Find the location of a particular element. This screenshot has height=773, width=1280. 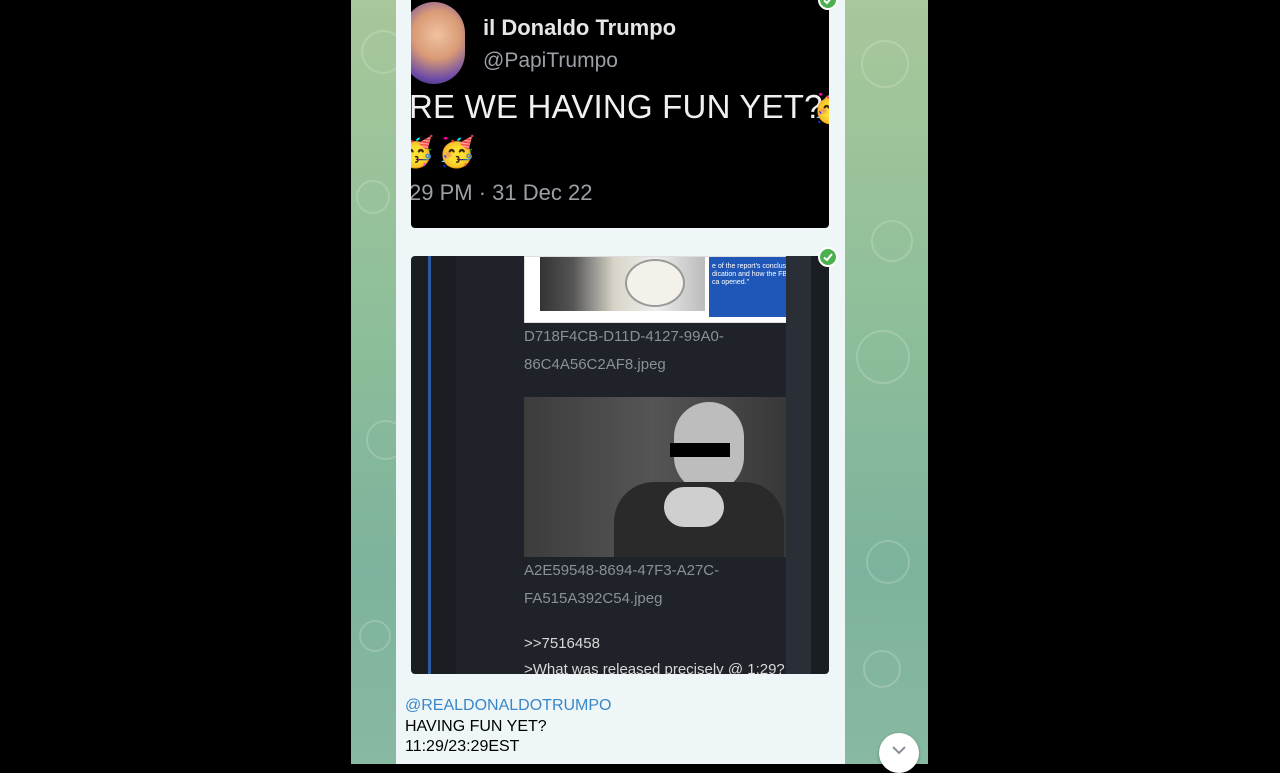

file-name-2-line-1: A2E59548-8694-47F3-A27C- is located at coordinates (622, 570).